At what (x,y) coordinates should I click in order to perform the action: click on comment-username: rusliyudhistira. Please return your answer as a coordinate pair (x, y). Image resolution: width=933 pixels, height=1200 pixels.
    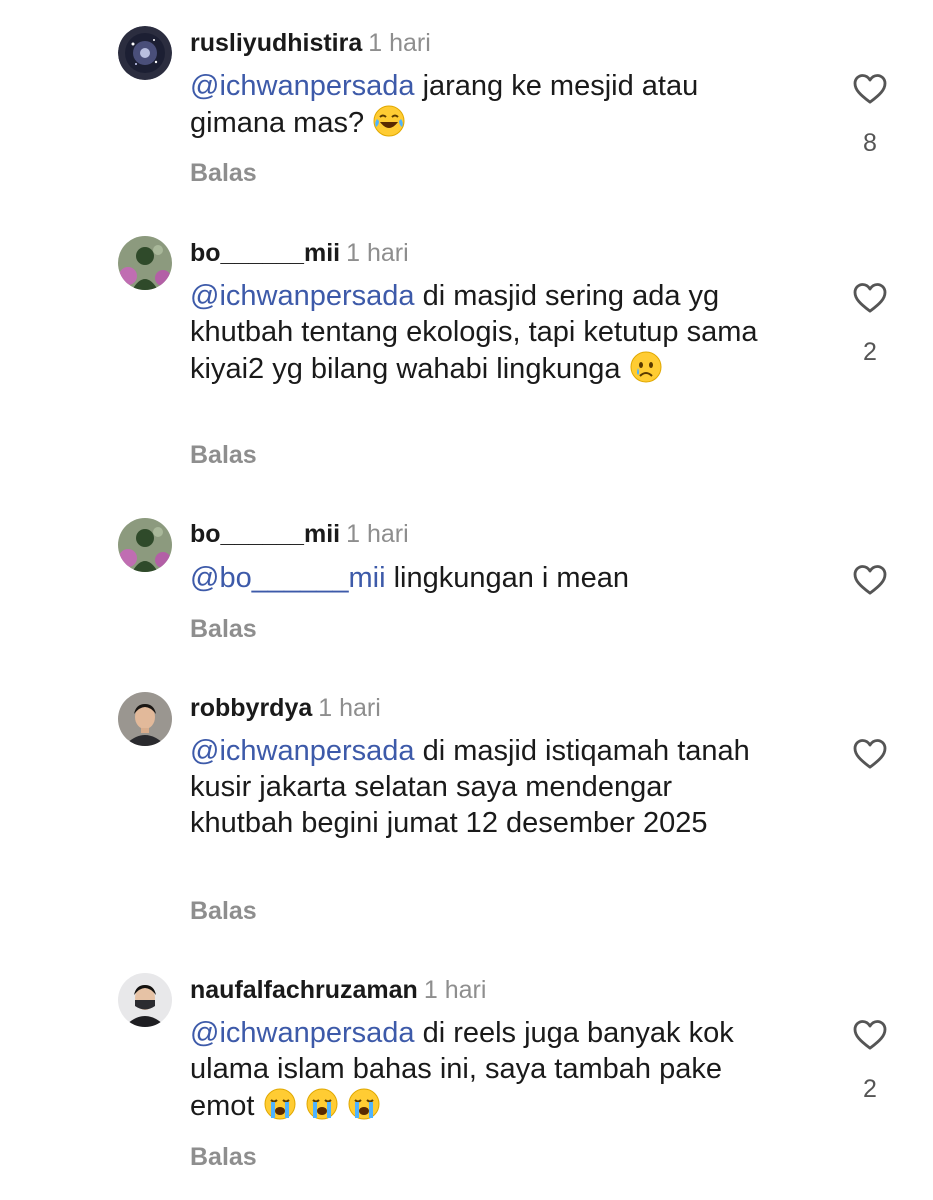
    Looking at the image, I should click on (276, 43).